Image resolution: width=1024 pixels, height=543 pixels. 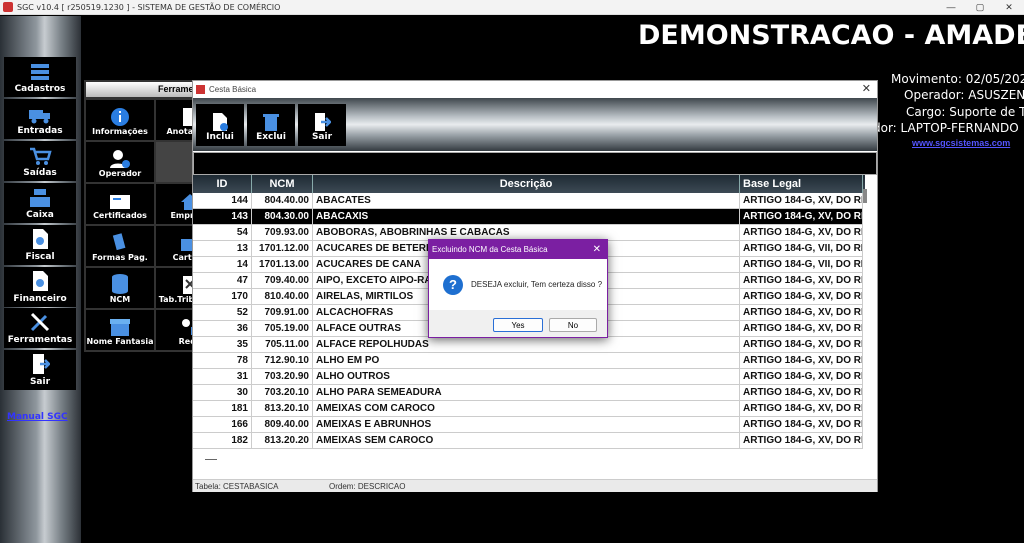 I want to click on exit-door-icon, so click(x=41, y=364).